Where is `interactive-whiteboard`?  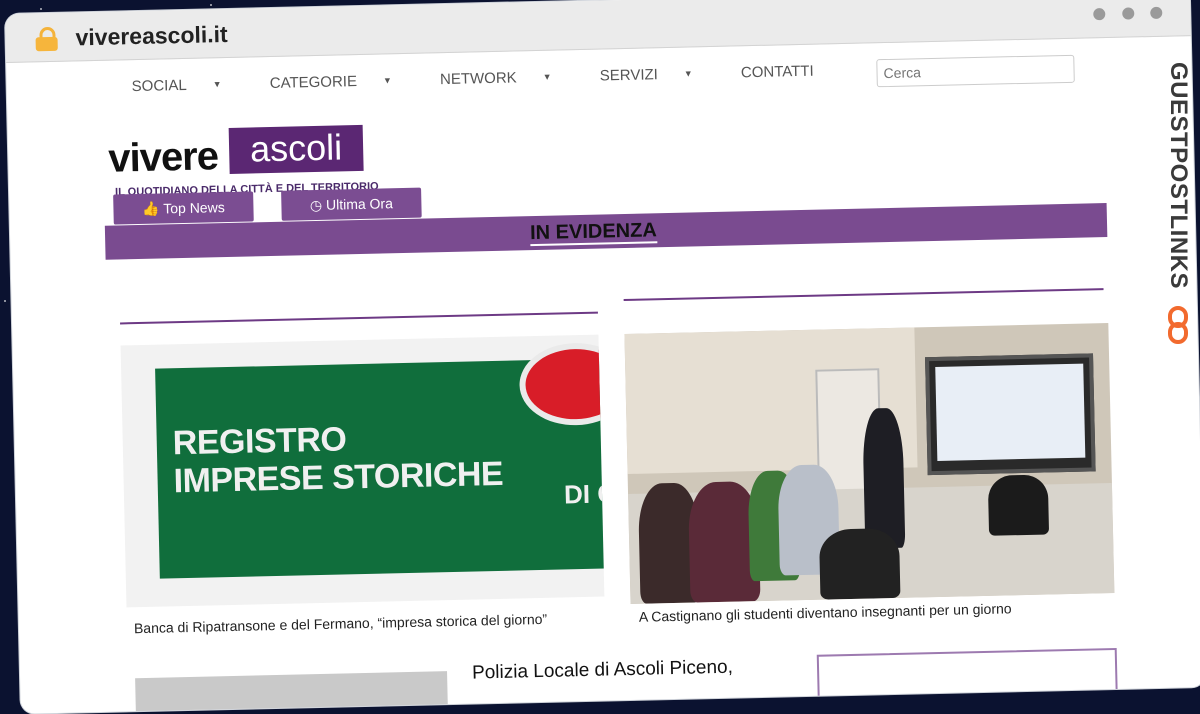 interactive-whiteboard is located at coordinates (1010, 414).